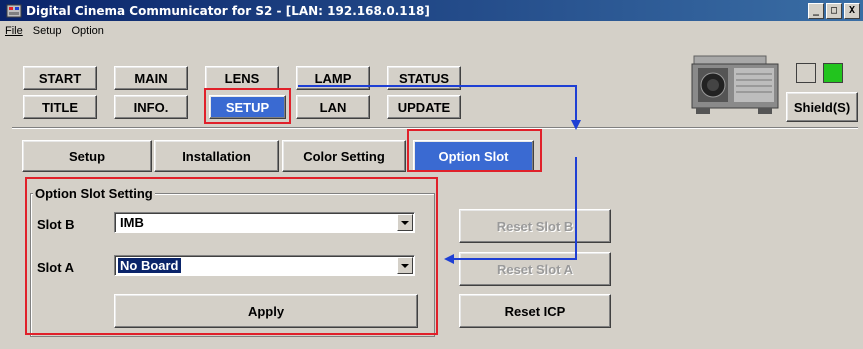  I want to click on reset-slot-a-button: Reset Slot A, so click(535, 269).